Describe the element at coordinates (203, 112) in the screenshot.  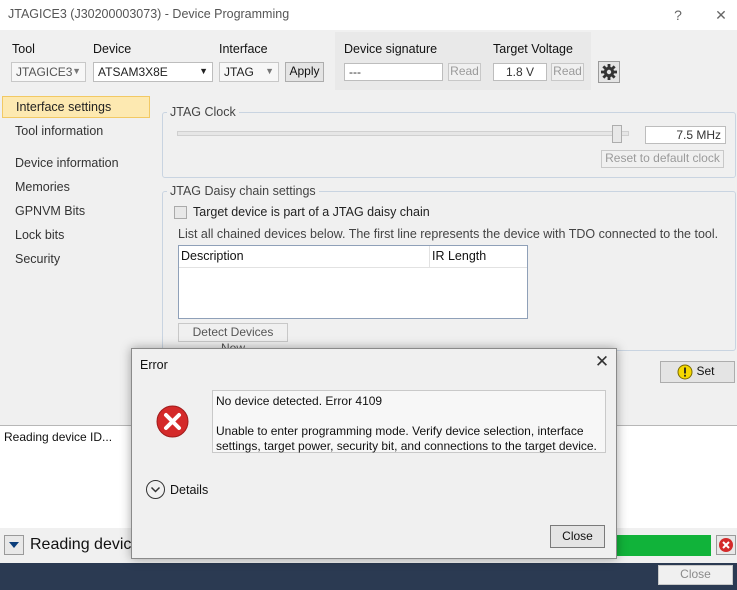
I see `jtag-clock-title: JTAG Clock` at that location.